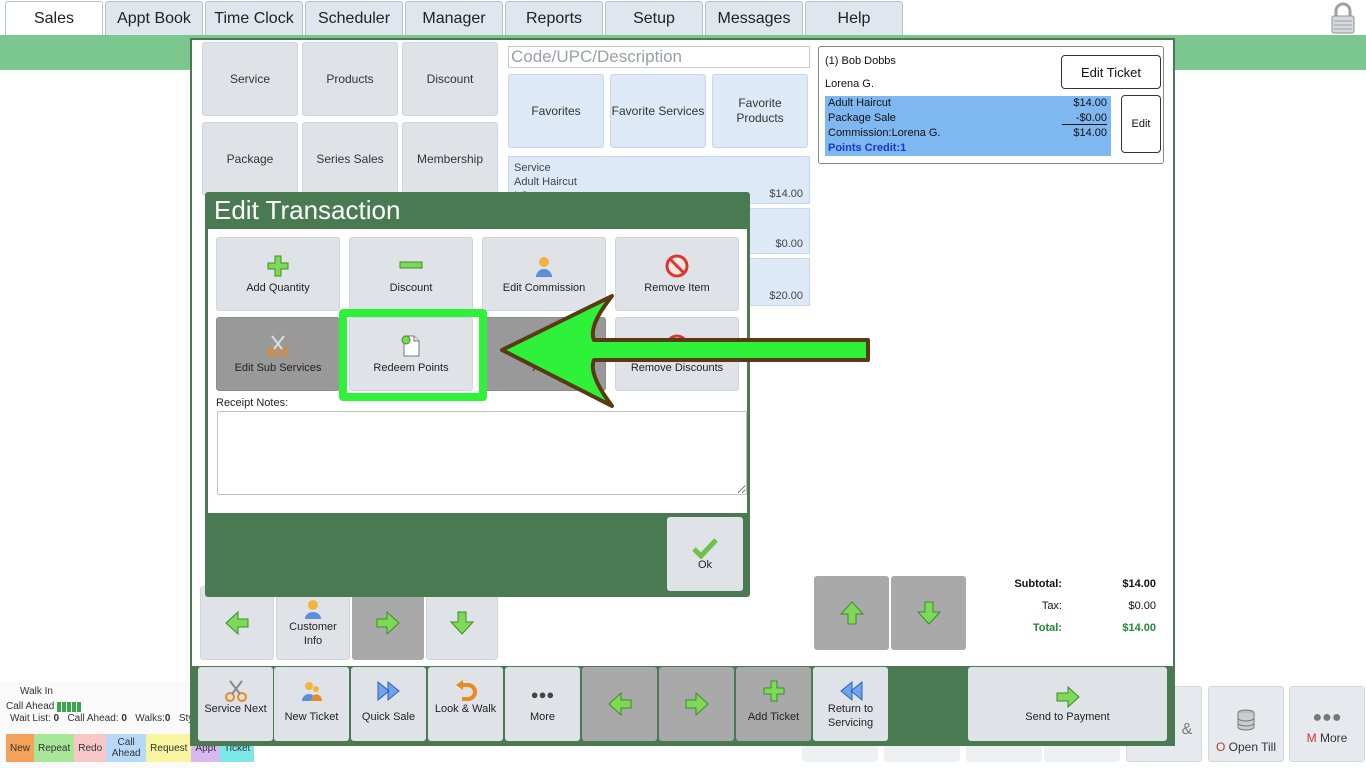 The height and width of the screenshot is (768, 1366). I want to click on service-next-button: Service Next, so click(235, 704).